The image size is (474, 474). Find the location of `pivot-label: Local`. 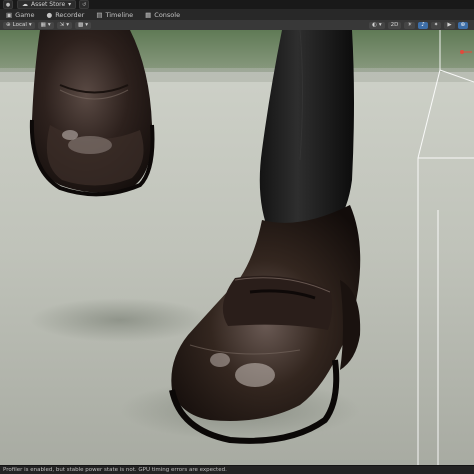

pivot-label: Local is located at coordinates (19, 25).